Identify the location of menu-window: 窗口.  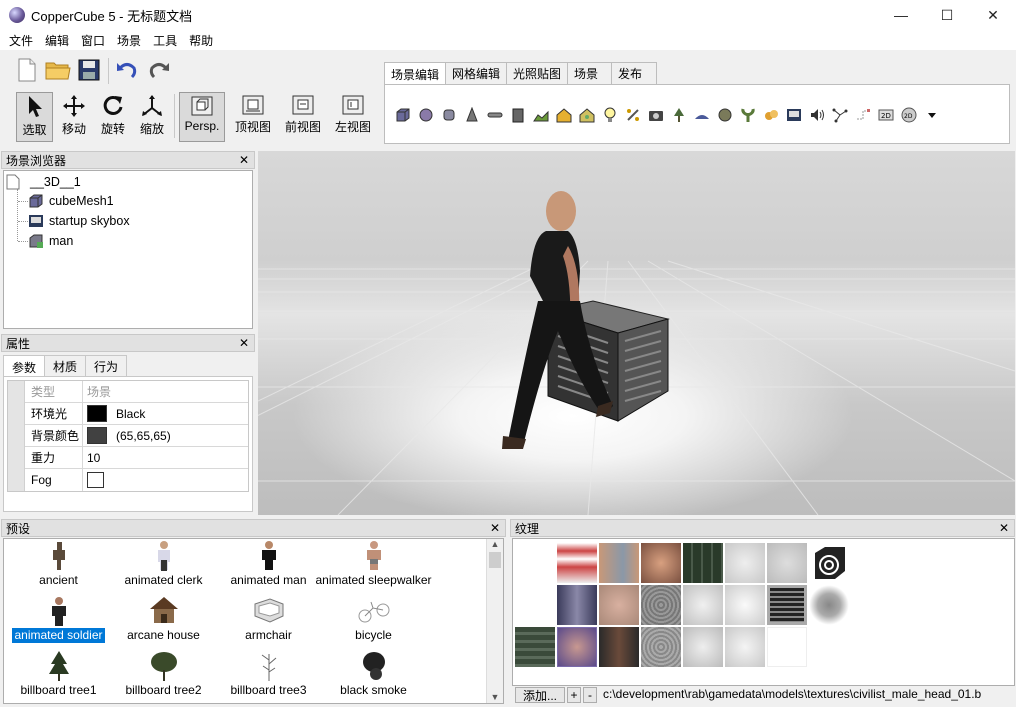
(93, 40).